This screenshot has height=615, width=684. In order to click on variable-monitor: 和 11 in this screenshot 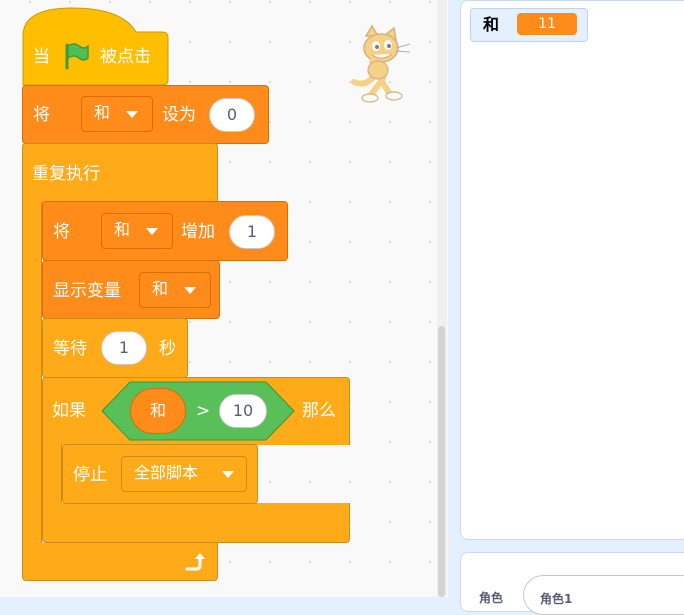, I will do `click(529, 25)`.